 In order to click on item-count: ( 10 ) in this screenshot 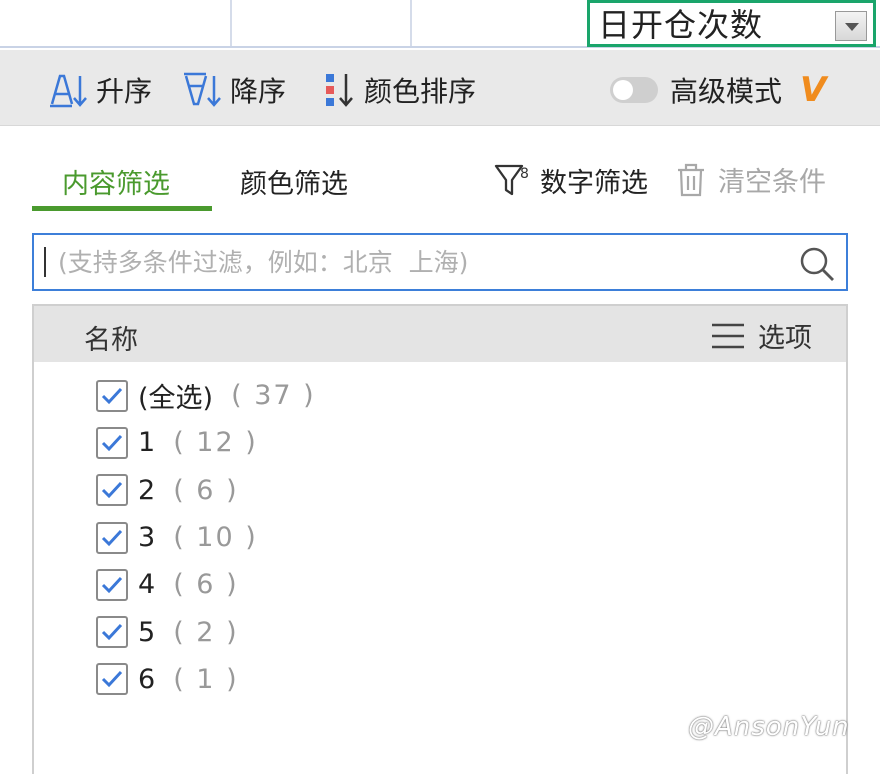, I will do `click(215, 538)`.